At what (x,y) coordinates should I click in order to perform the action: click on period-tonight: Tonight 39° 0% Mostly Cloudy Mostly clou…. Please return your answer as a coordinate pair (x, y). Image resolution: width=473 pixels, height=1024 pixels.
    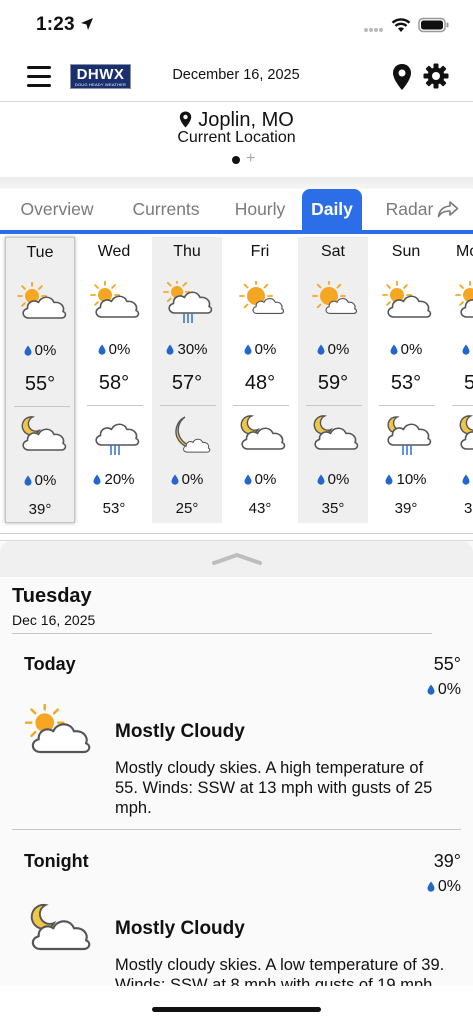
    Looking at the image, I should click on (236, 918).